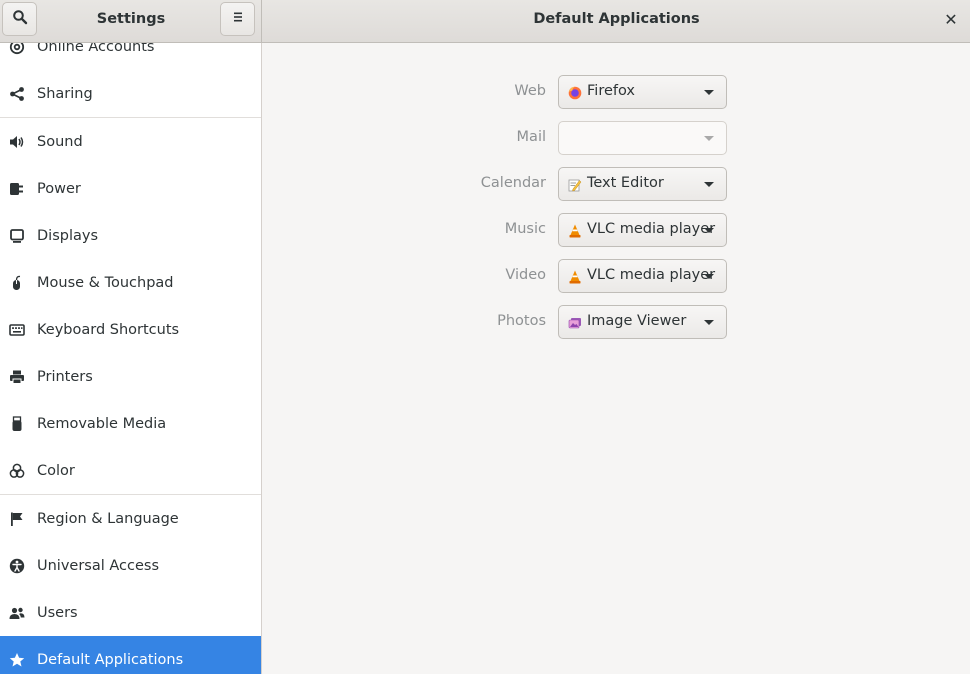  What do you see at coordinates (642, 92) in the screenshot?
I see `web-app-dropdown: Firefox` at bounding box center [642, 92].